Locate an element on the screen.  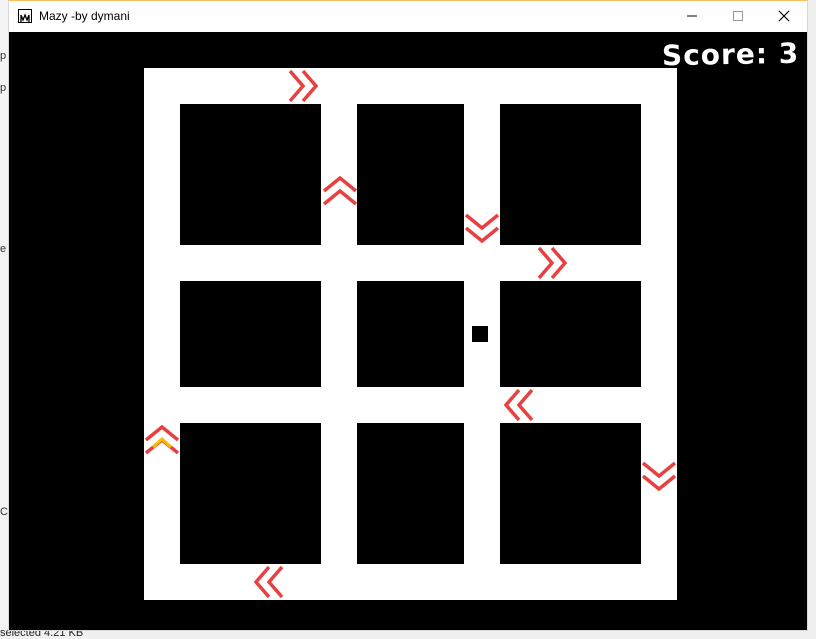
minimize-icon is located at coordinates (692, 16).